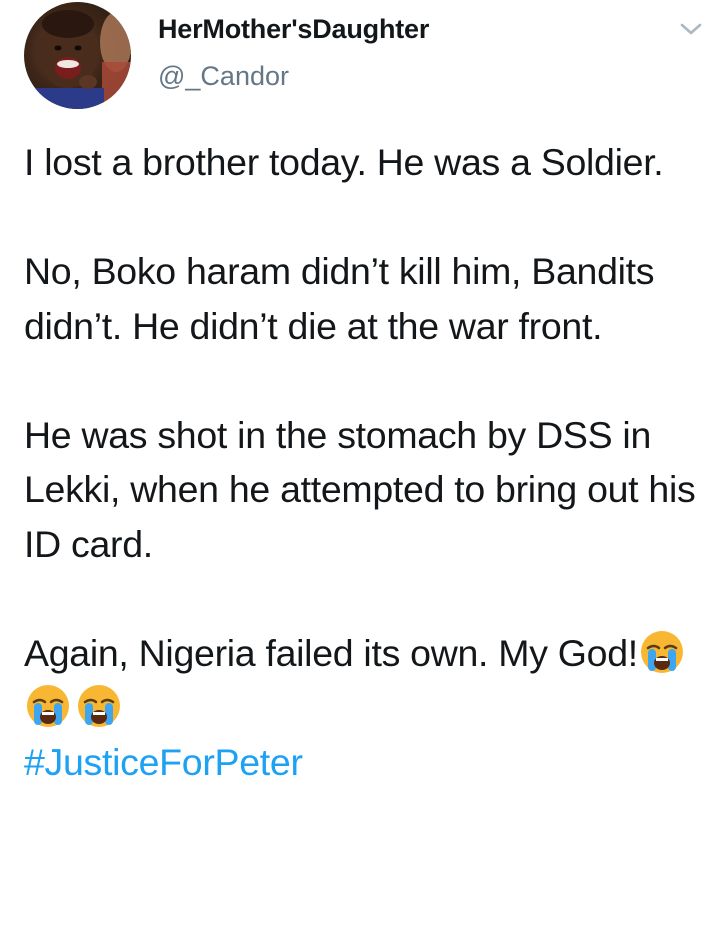  Describe the element at coordinates (331, 652) in the screenshot. I see `tweet-paragraph-text: Again, Nigeria failed its own. My God!` at that location.